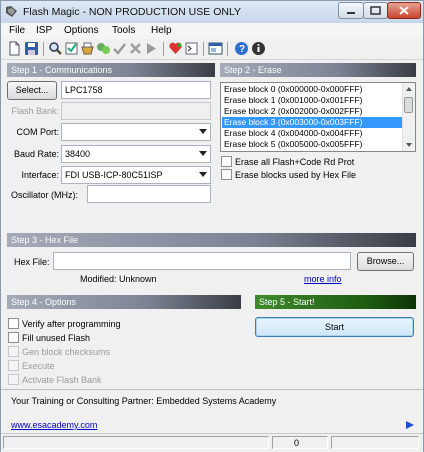 This screenshot has width=424, height=452. Describe the element at coordinates (149, 194) in the screenshot. I see `oscillator-field` at that location.